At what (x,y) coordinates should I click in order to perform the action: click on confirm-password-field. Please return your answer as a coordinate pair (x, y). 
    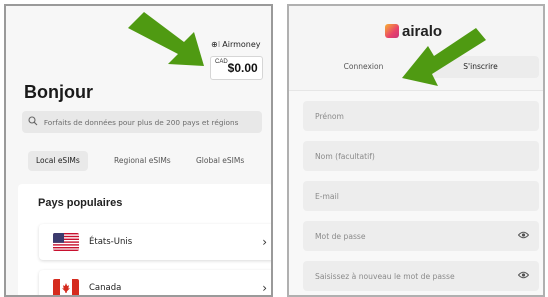
    Looking at the image, I should click on (421, 276).